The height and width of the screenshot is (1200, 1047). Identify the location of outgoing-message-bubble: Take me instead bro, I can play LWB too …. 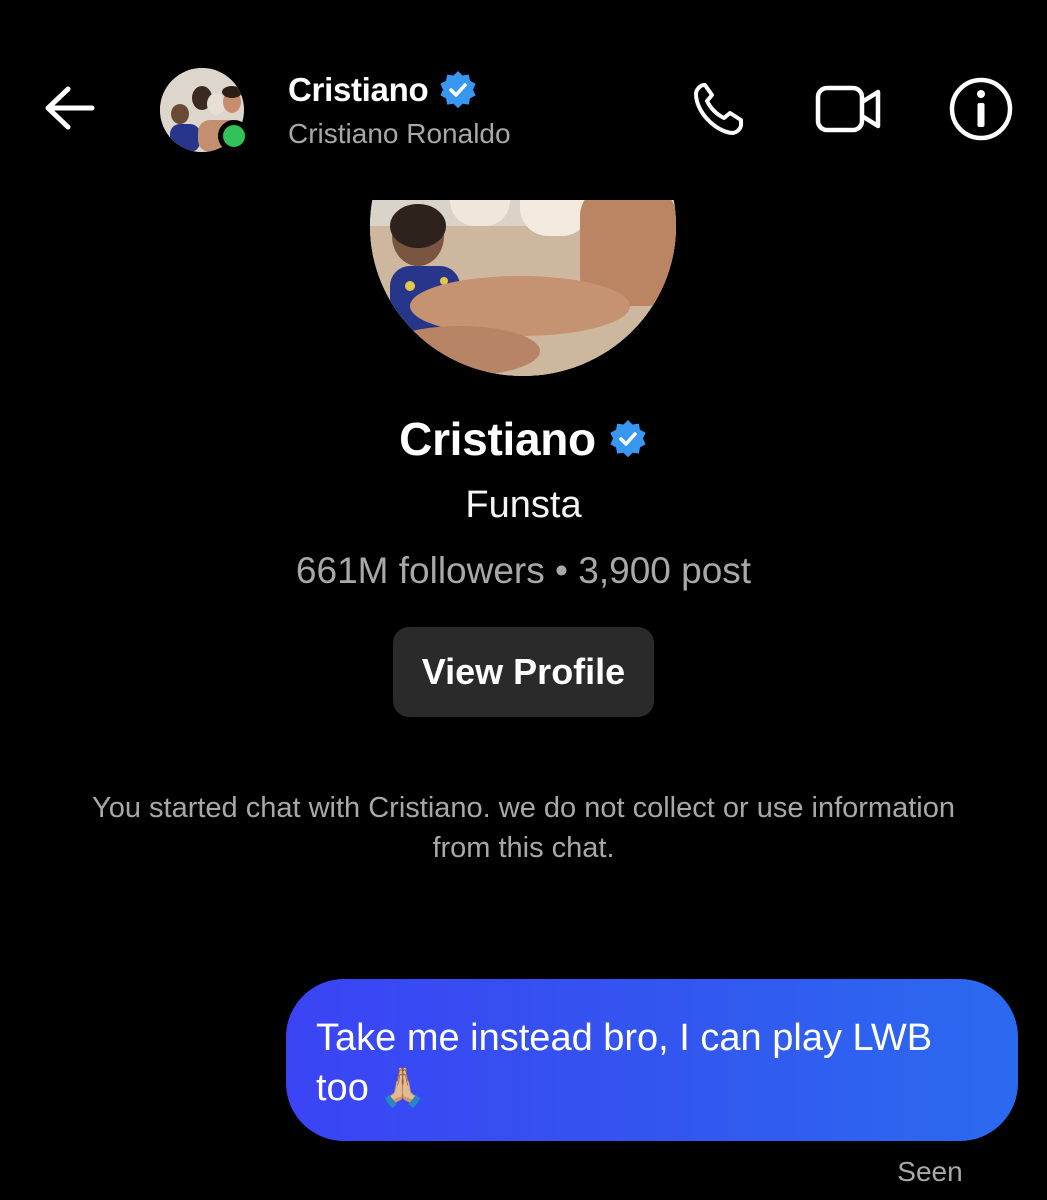
(652, 1060).